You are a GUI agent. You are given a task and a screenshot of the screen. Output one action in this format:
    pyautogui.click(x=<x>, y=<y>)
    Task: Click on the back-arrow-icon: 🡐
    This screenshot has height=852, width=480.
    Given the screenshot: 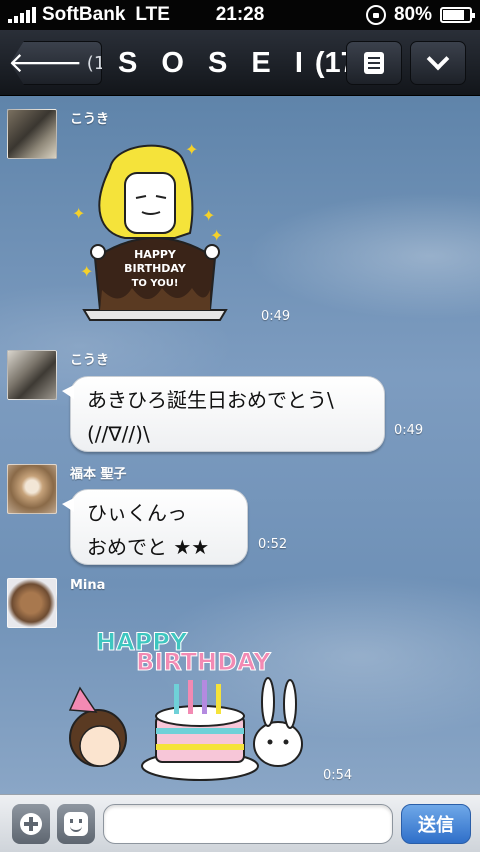 What is the action you would take?
    pyautogui.click(x=45, y=62)
    